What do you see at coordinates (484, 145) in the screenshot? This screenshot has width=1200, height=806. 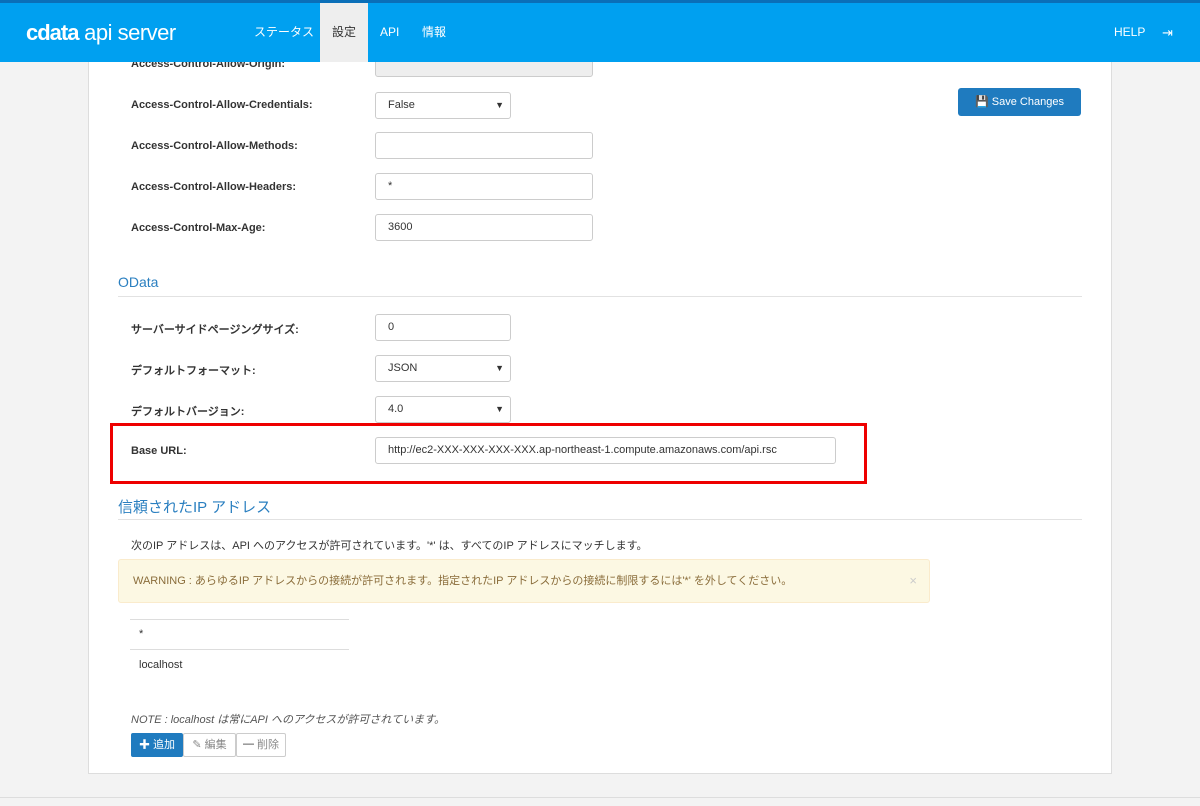 I see `methods-input` at bounding box center [484, 145].